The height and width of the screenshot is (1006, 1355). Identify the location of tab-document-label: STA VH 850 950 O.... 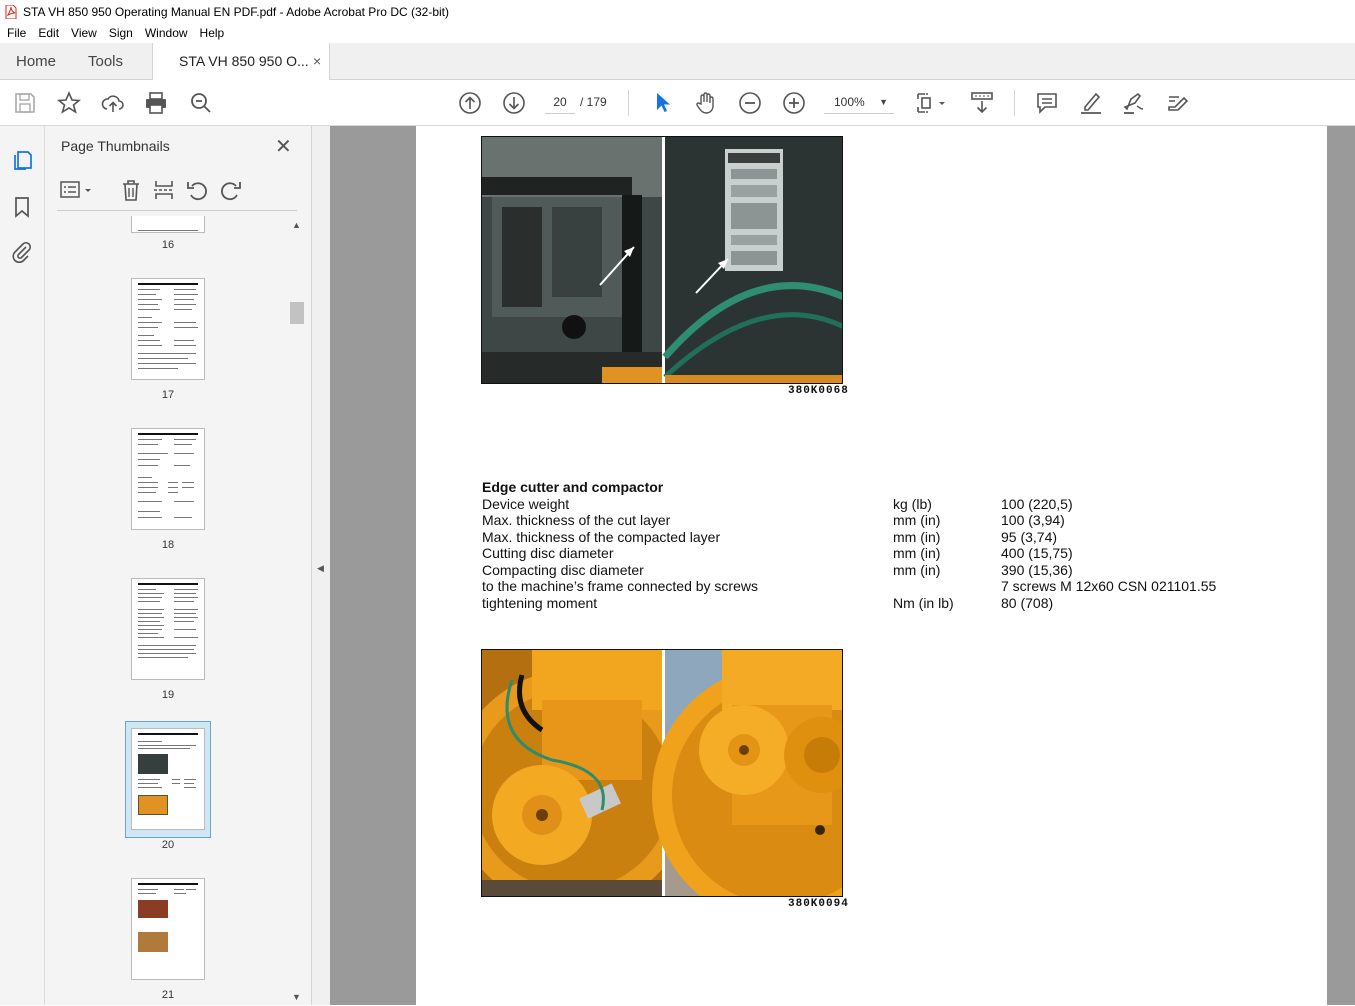
(244, 61).